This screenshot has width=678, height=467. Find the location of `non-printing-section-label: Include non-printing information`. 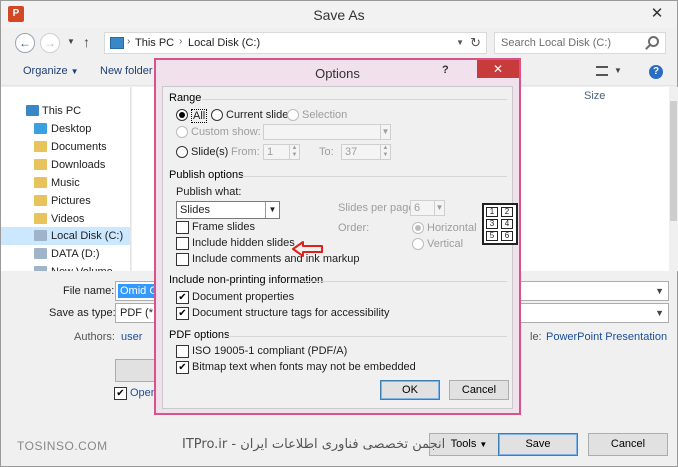

non-printing-section-label: Include non-printing information is located at coordinates (246, 280).